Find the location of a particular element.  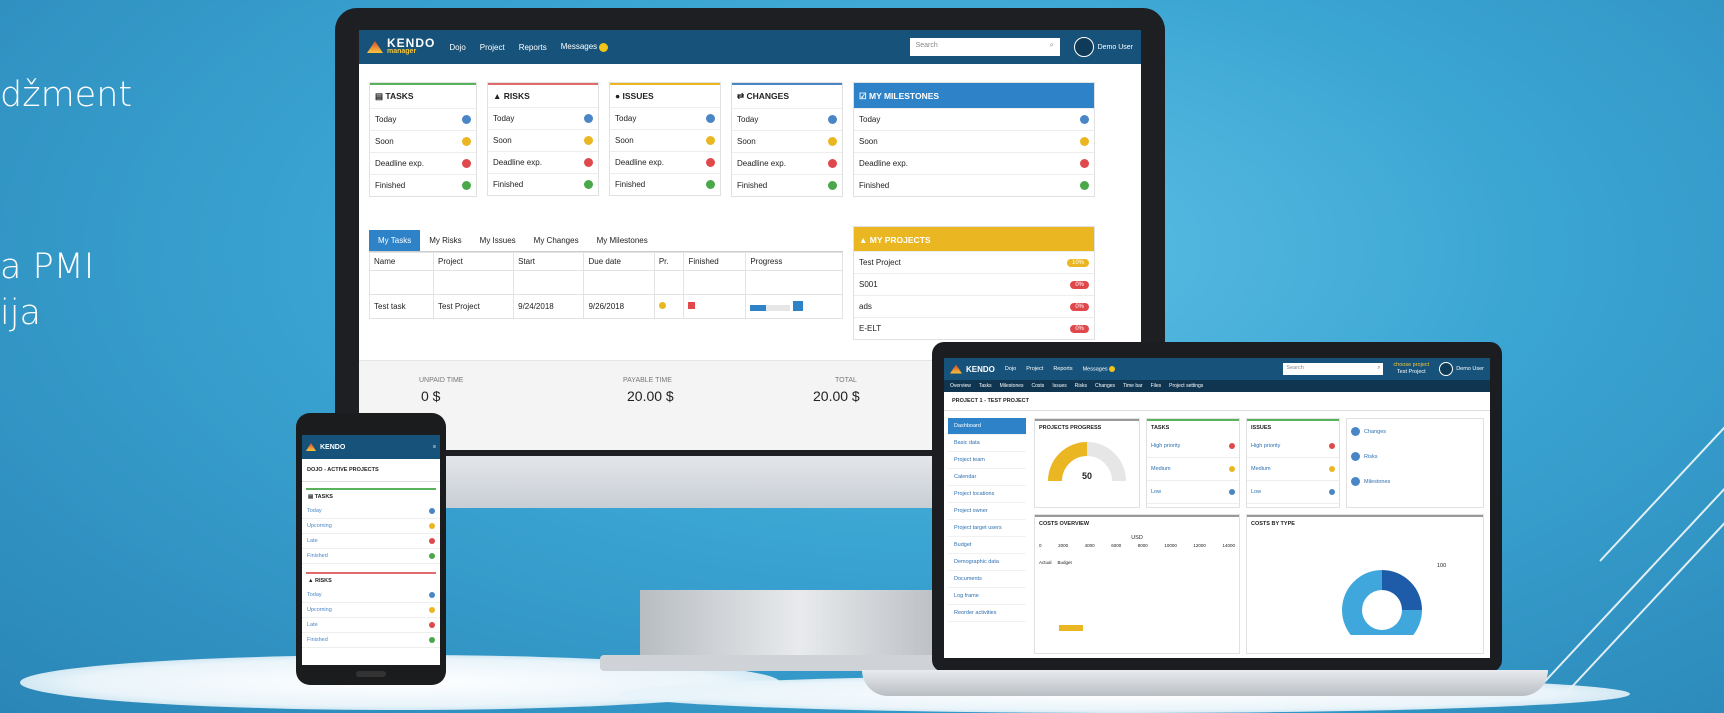

finished-checkbox is located at coordinates (715, 306).